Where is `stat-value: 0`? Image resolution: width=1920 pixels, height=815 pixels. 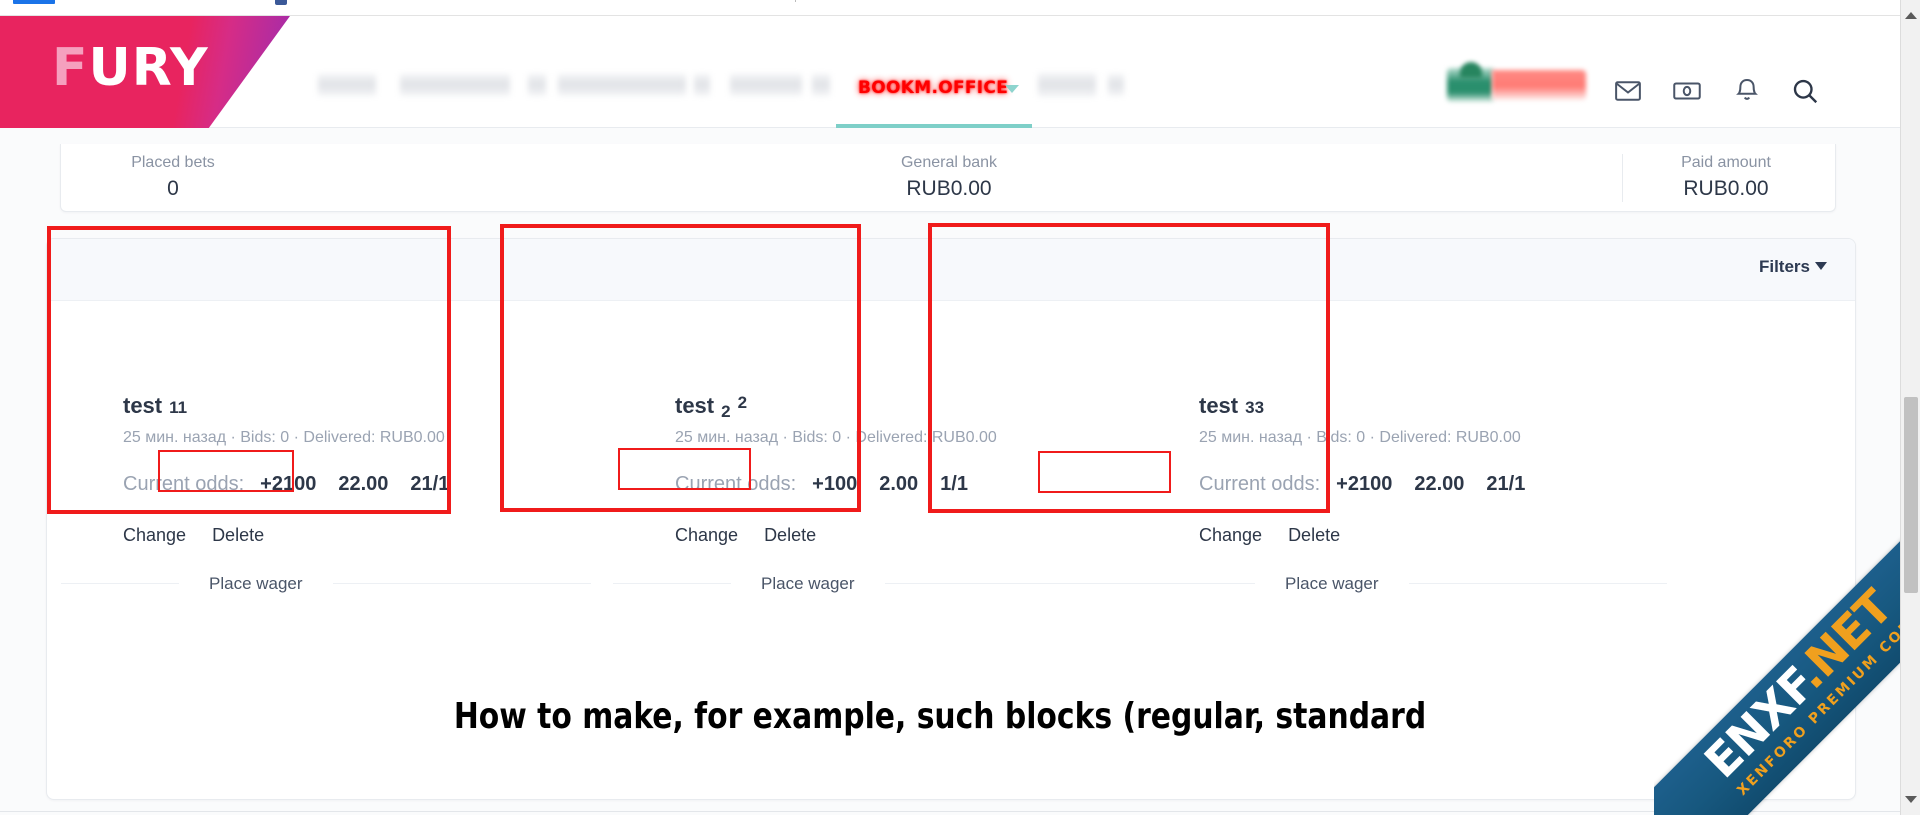 stat-value: 0 is located at coordinates (173, 188).